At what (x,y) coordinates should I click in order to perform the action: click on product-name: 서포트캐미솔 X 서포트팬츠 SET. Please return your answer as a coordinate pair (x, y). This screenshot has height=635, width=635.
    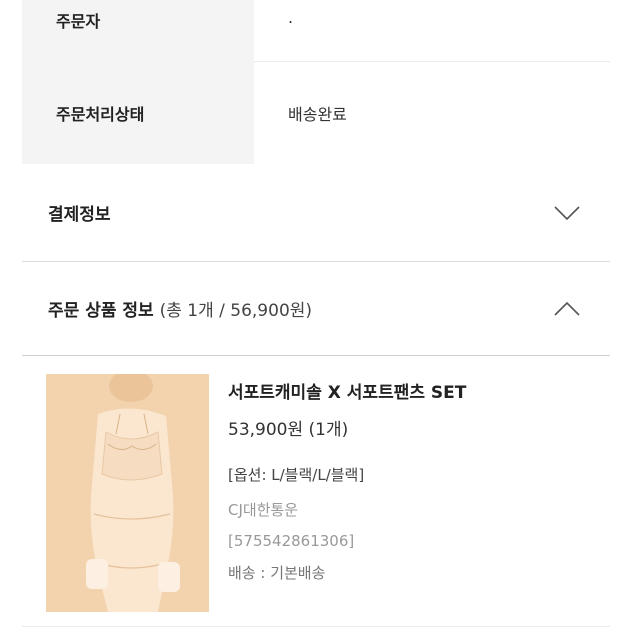
    Looking at the image, I should click on (418, 390).